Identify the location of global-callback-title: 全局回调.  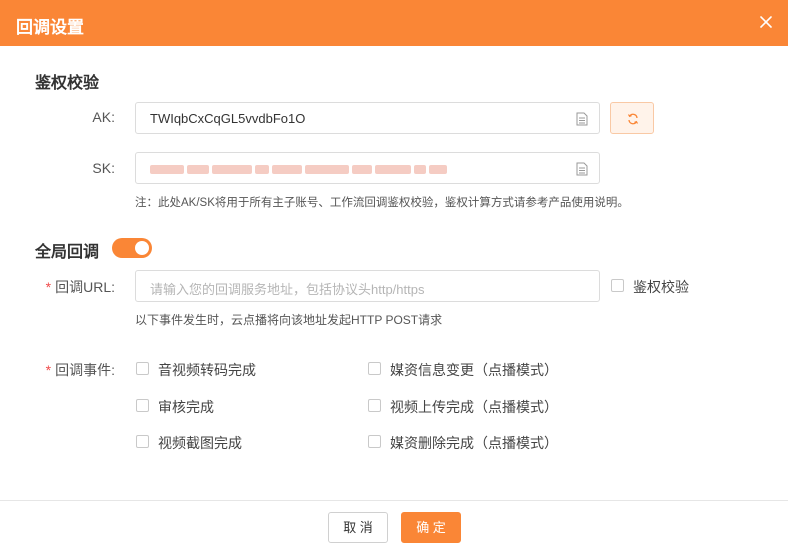
(67, 252).